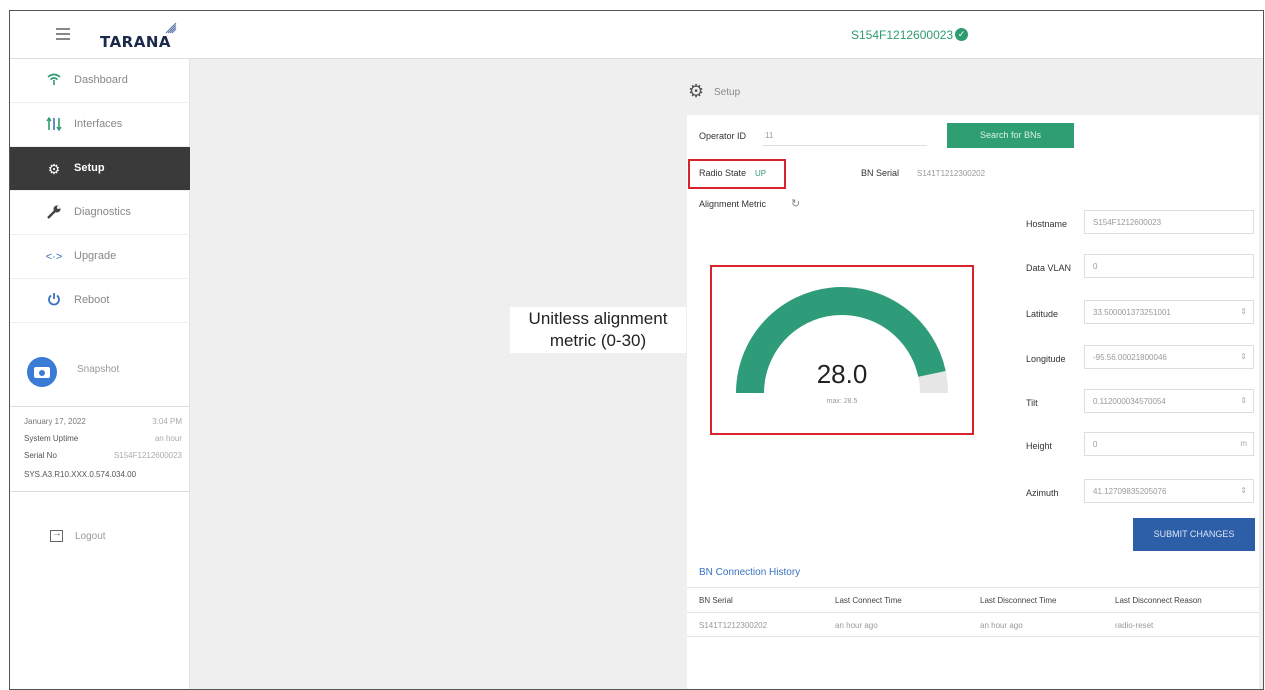 The image size is (1265, 690). What do you see at coordinates (1018, 600) in the screenshot?
I see `column-header: Last Disconnect Time` at bounding box center [1018, 600].